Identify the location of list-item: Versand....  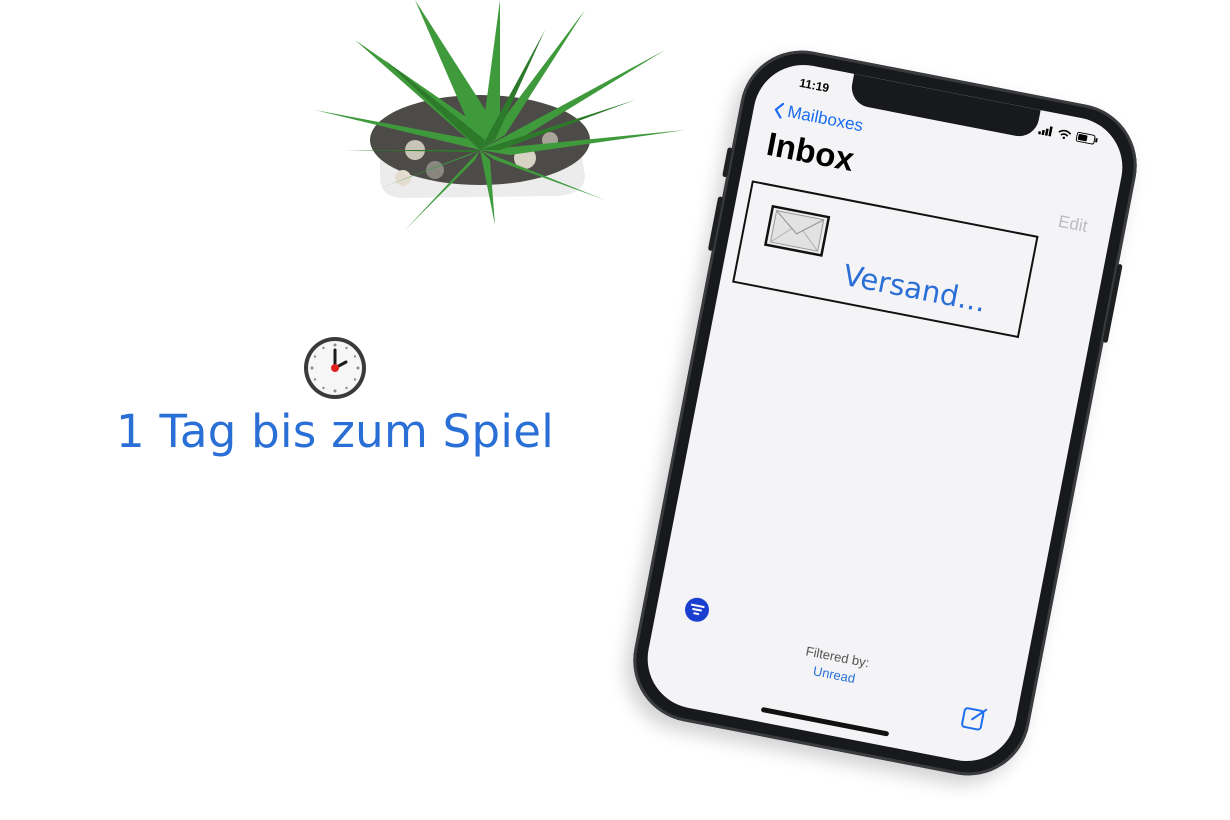
(885, 259).